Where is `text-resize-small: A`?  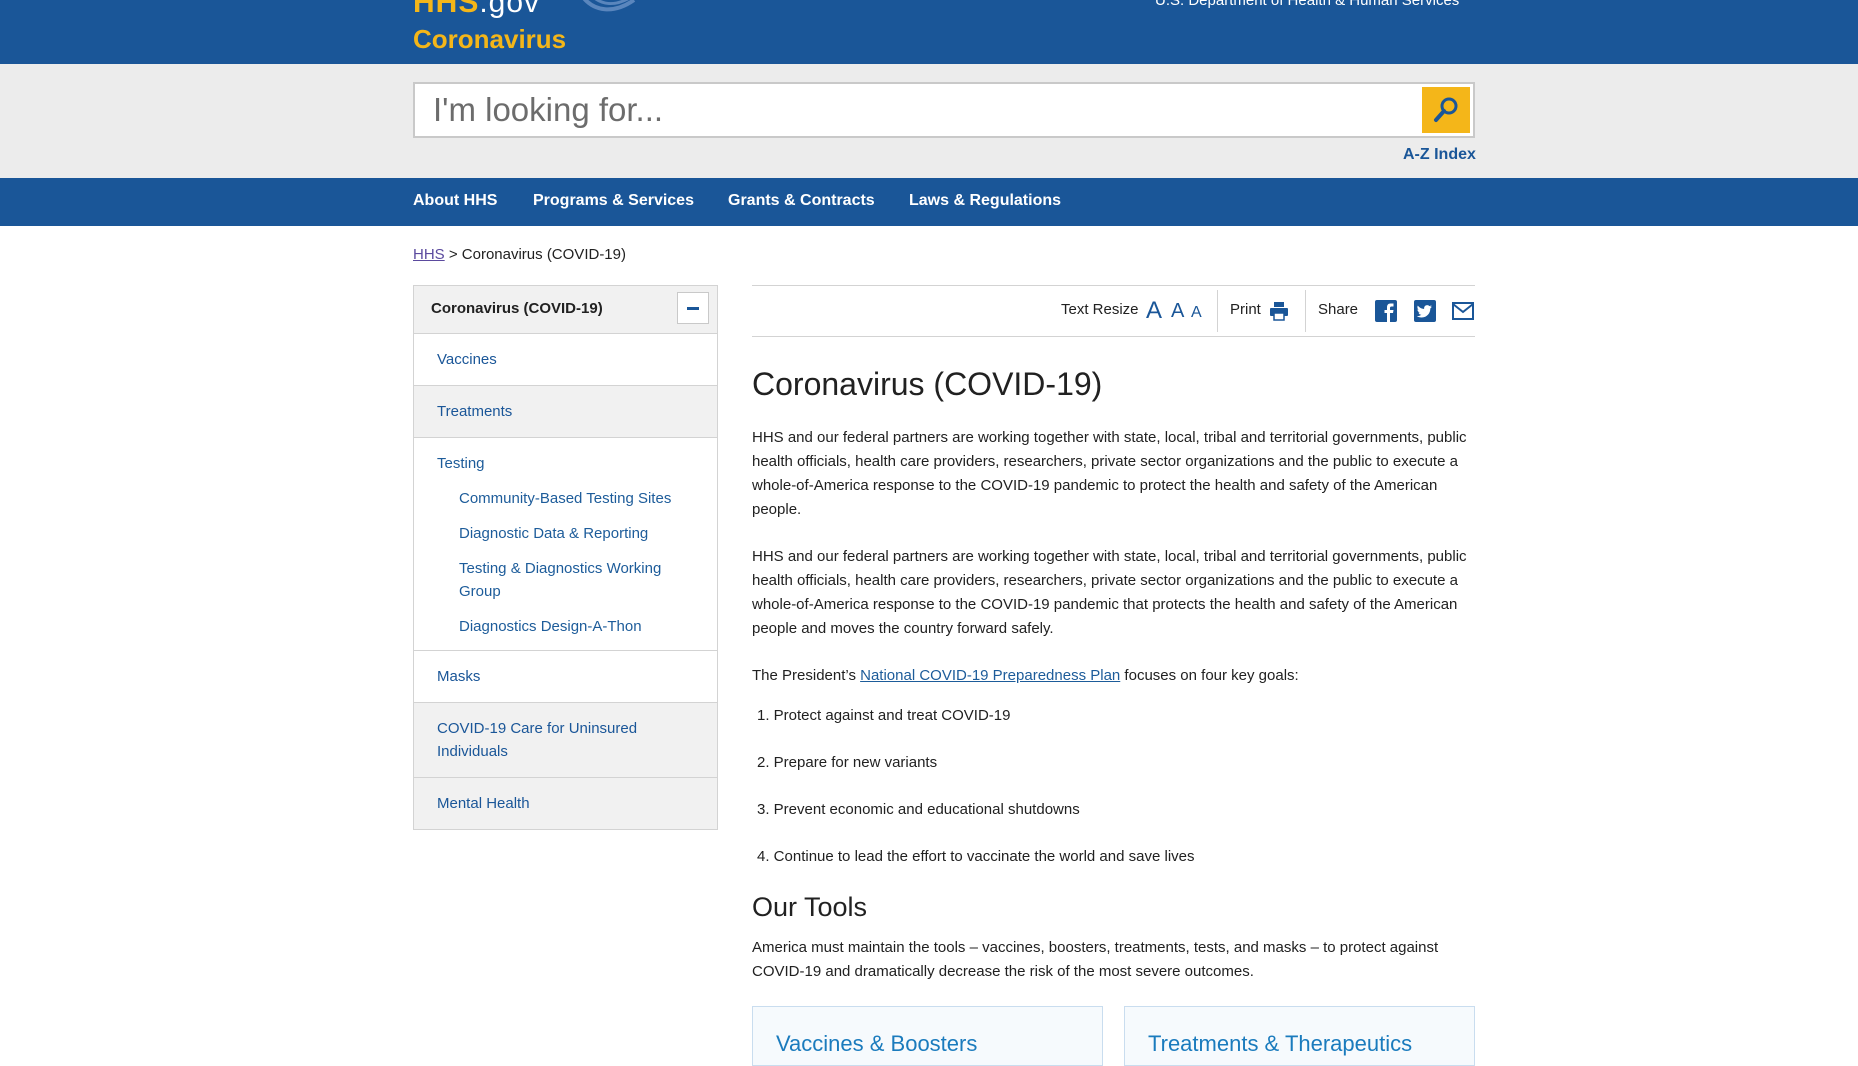 text-resize-small: A is located at coordinates (1196, 313).